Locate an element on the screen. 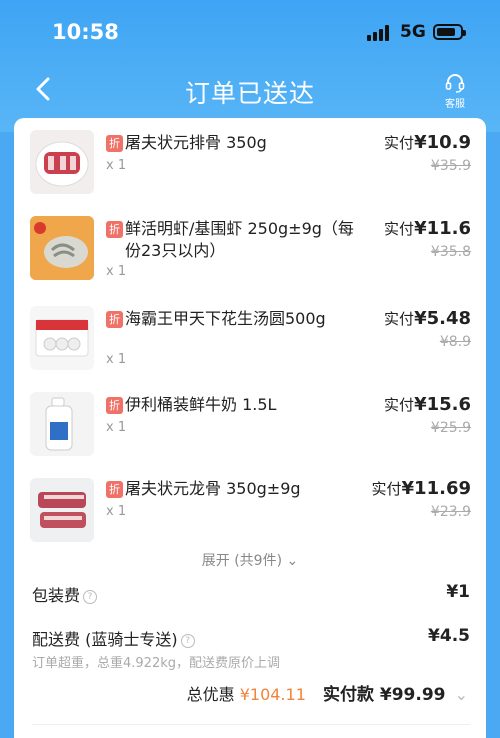  delivery-fee-amount: ¥4.5 is located at coordinates (449, 636).